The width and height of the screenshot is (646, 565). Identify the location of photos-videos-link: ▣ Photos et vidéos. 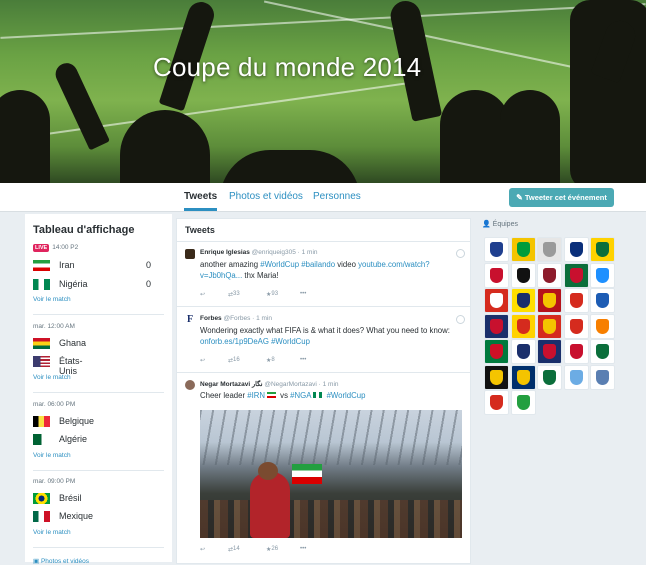
(61, 561).